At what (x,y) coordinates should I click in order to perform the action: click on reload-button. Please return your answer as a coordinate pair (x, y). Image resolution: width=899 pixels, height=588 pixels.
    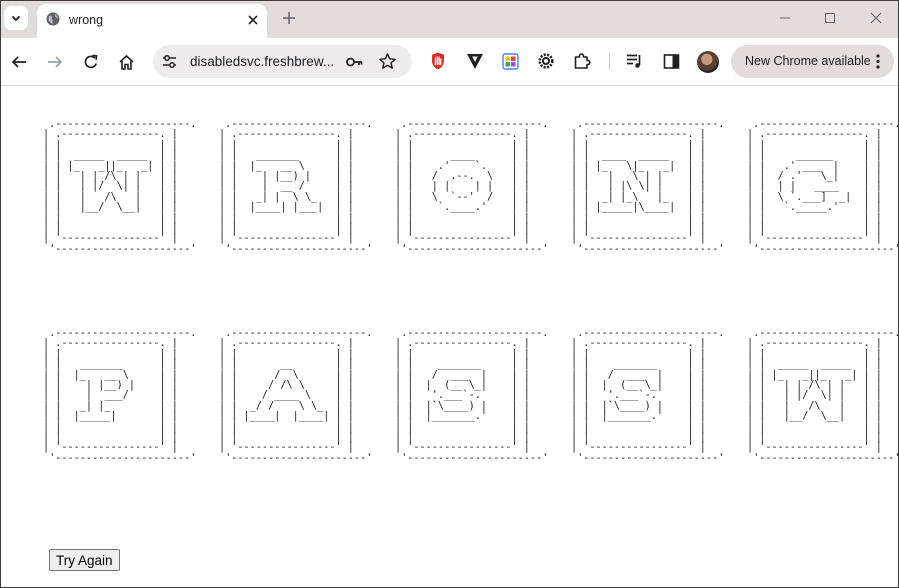
    Looking at the image, I should click on (91, 62).